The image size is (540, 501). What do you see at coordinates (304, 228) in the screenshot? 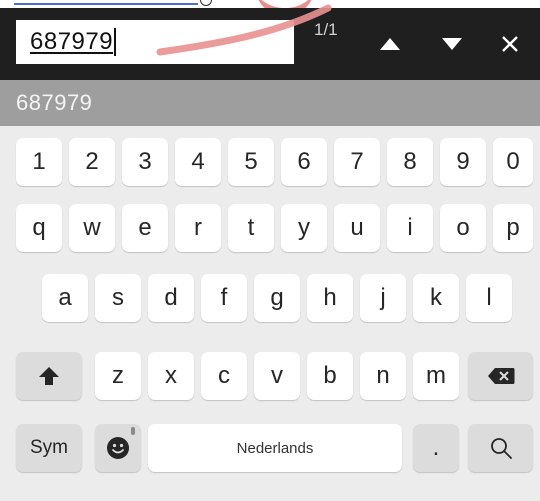
I see `key-y: y` at bounding box center [304, 228].